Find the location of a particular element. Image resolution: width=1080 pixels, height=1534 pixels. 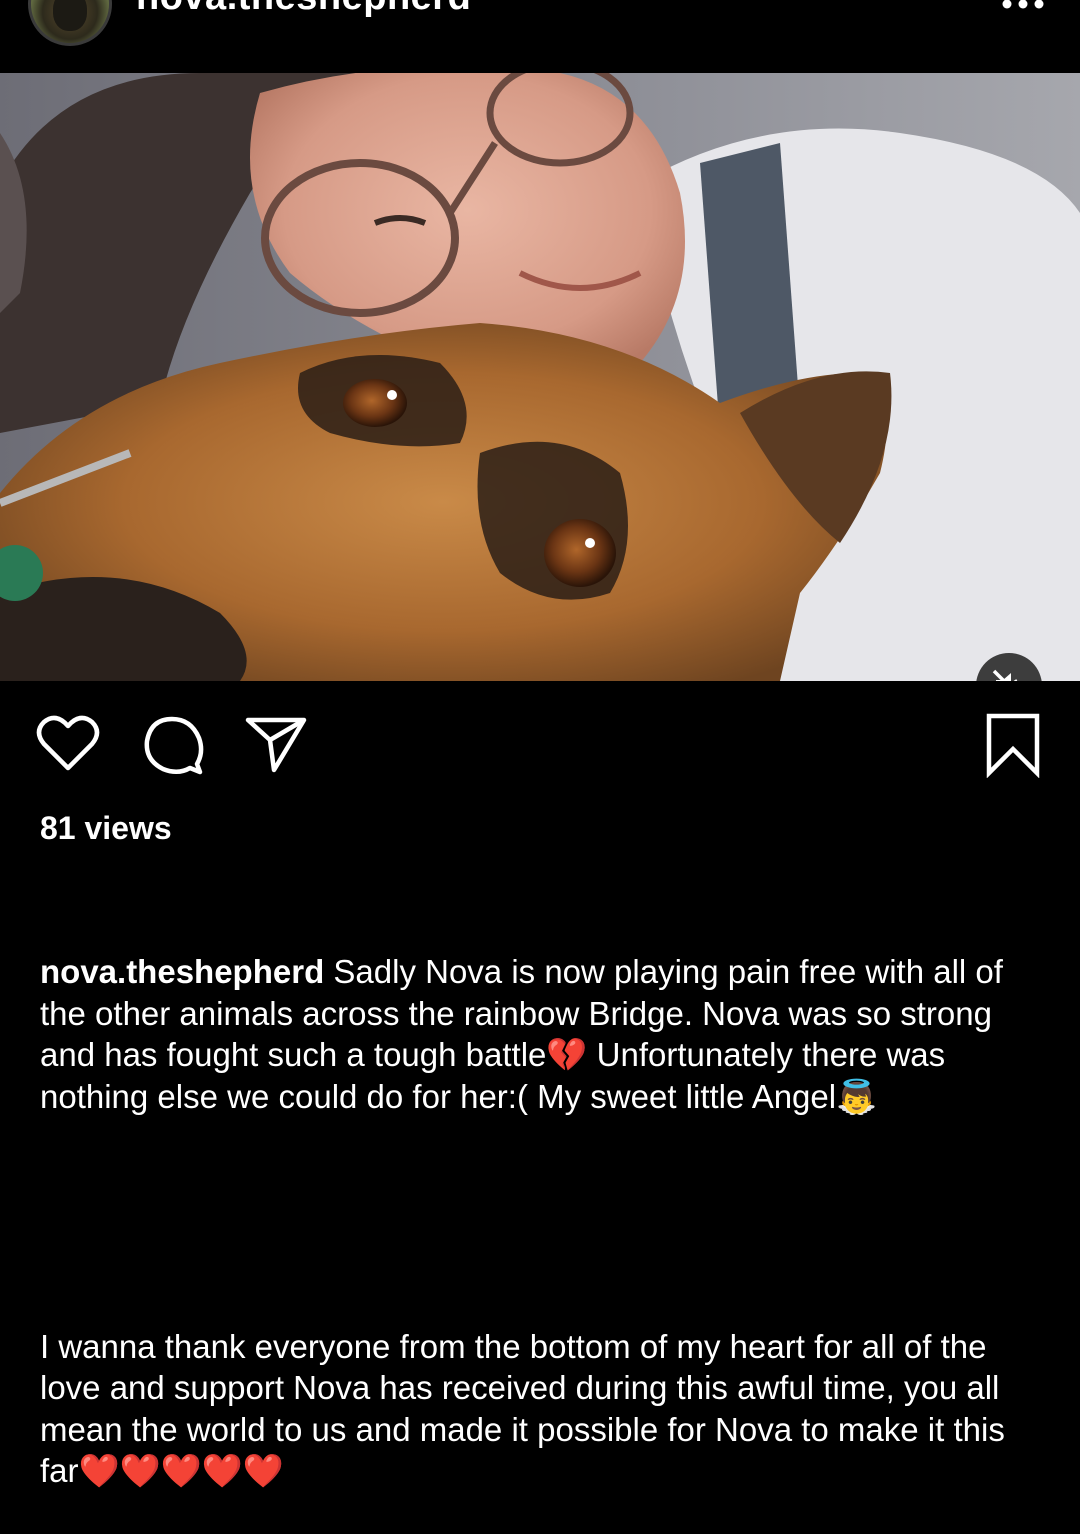

heart-icon is located at coordinates (68, 743).